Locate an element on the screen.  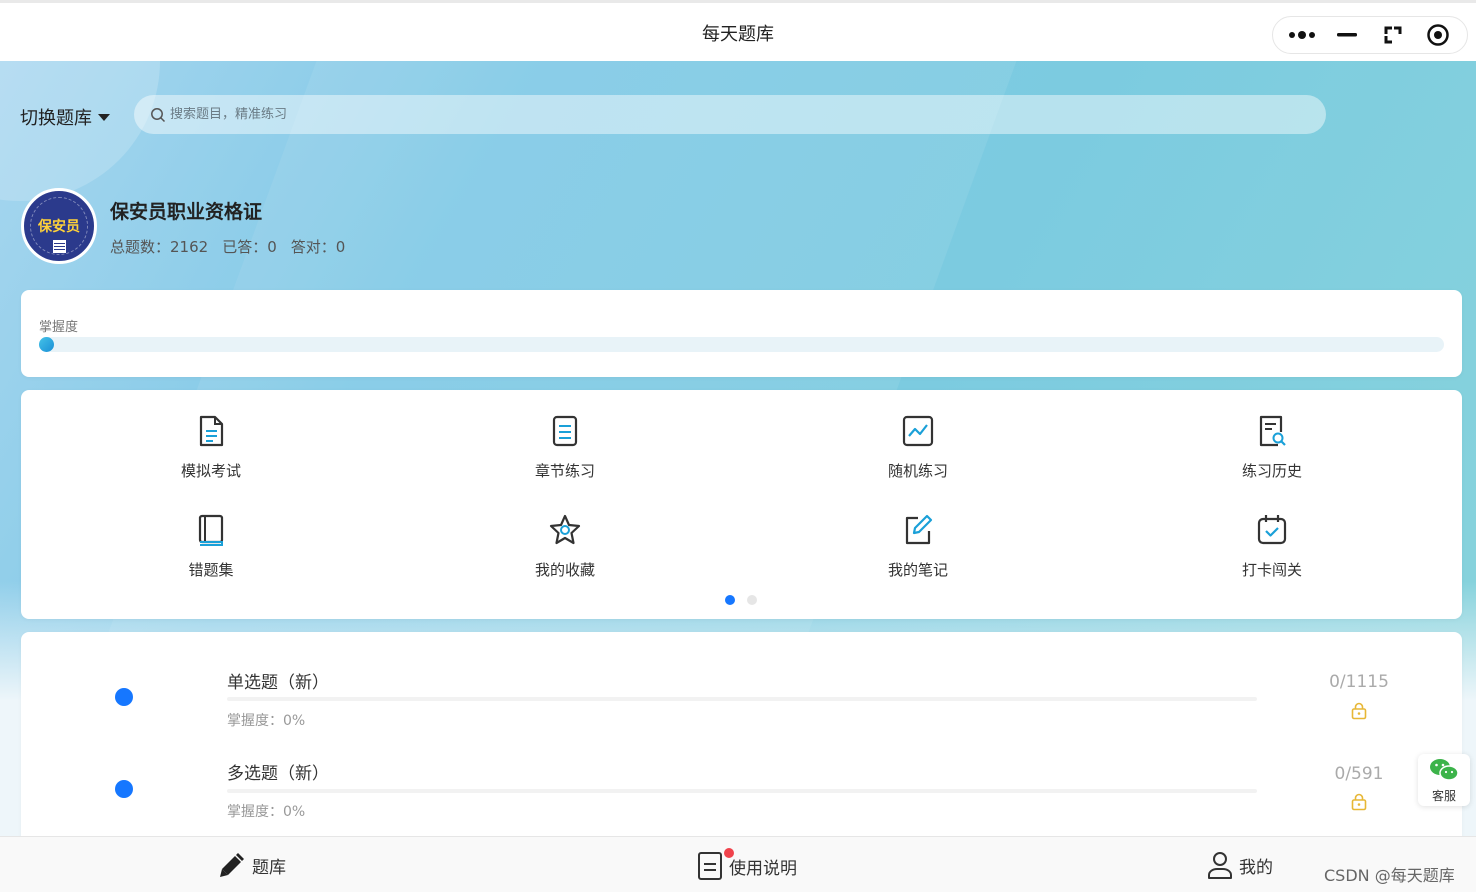
grid-item-label: 练习历史 is located at coordinates (1271, 471).